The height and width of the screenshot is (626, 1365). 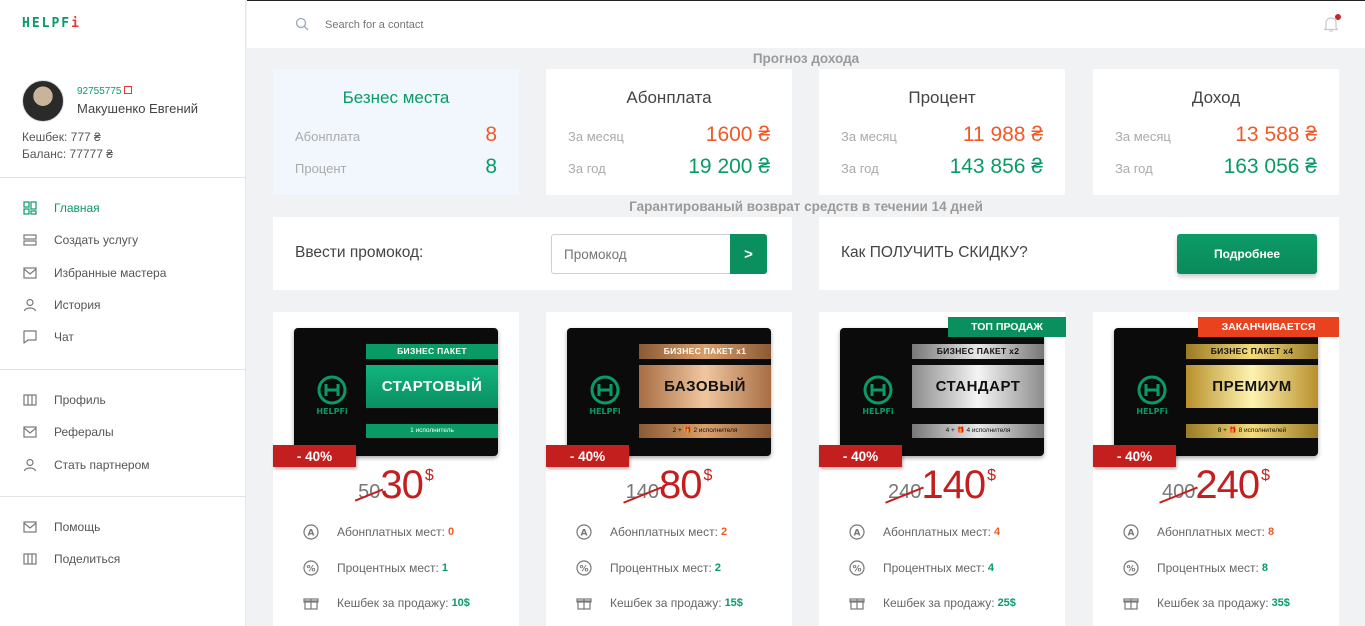 I want to click on logo-accent: i, so click(x=76, y=23).